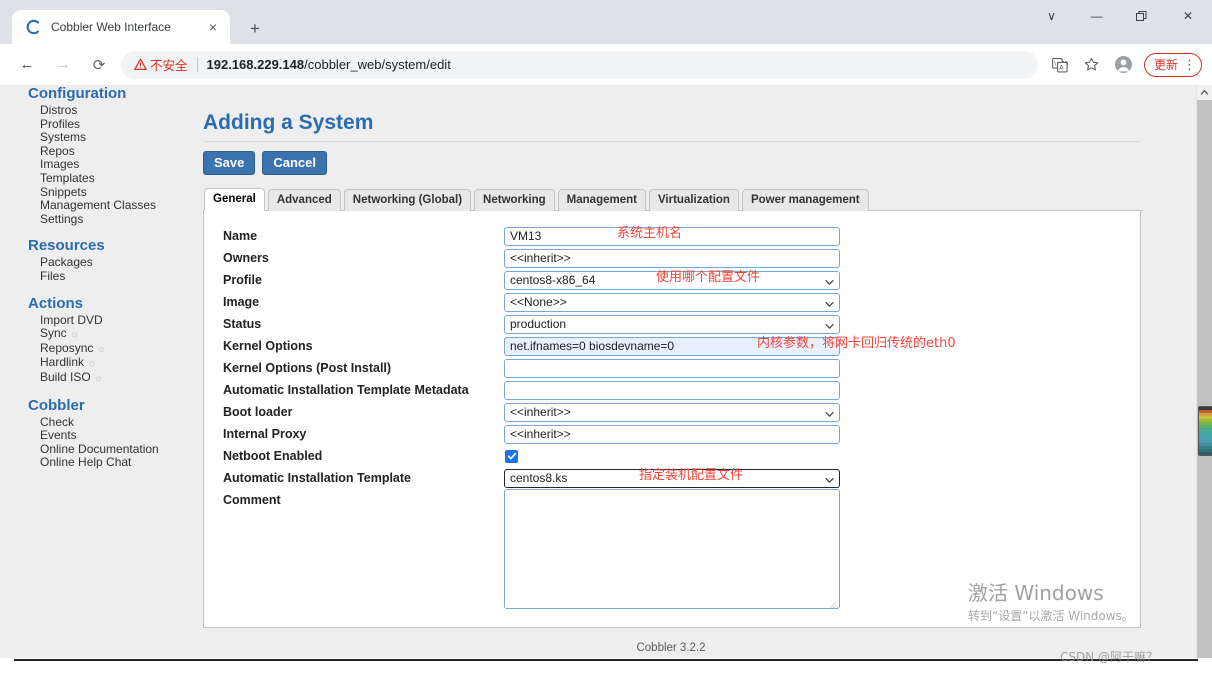 The width and height of the screenshot is (1212, 676). I want to click on tab-networking: Networking, so click(514, 200).